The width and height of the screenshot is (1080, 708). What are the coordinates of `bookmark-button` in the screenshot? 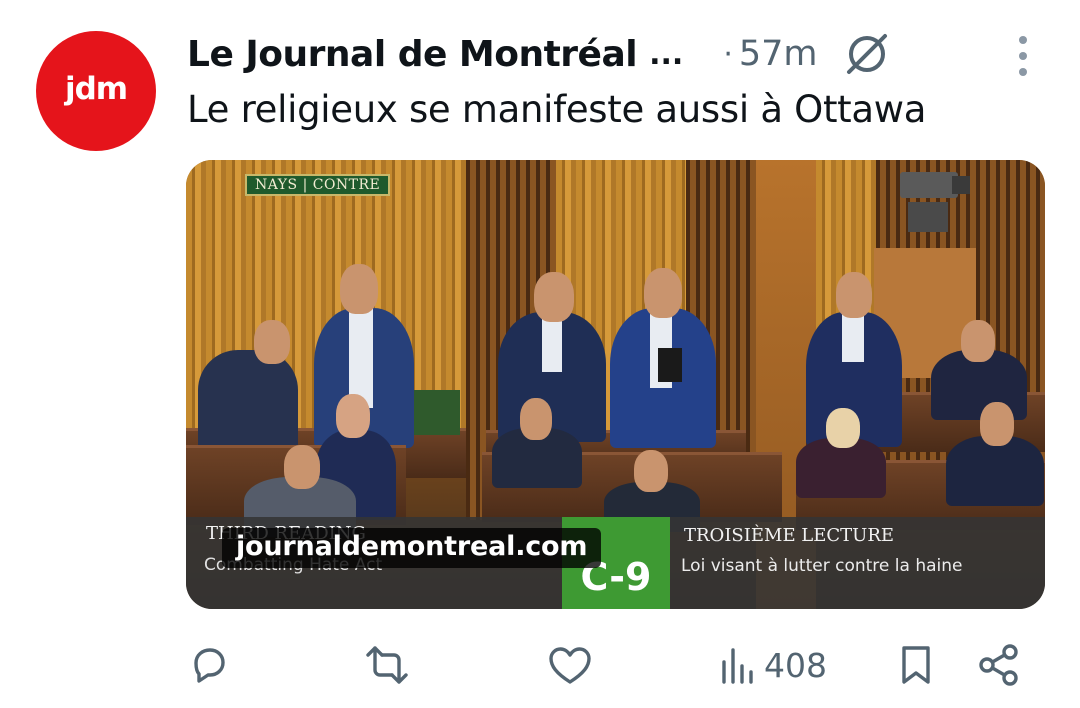 It's located at (916, 665).